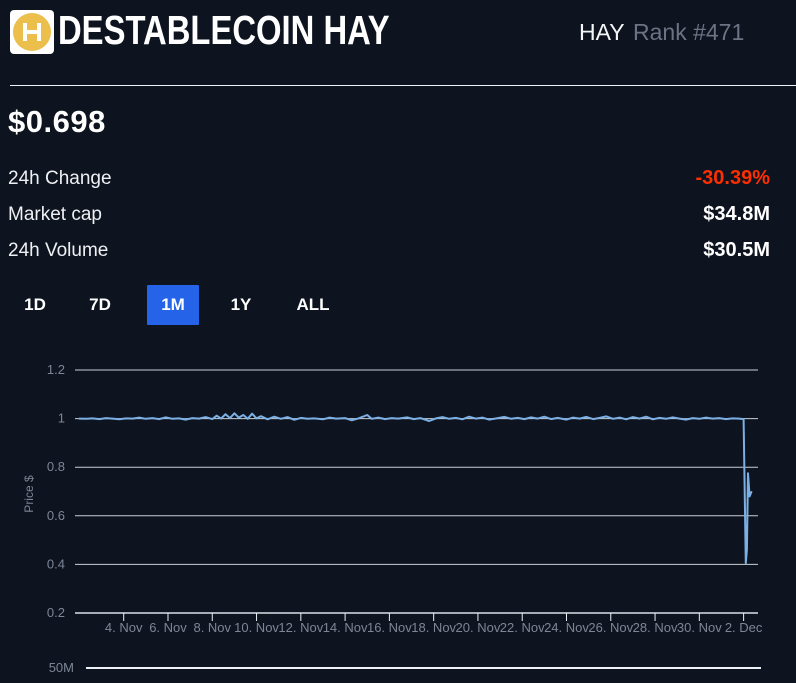 The height and width of the screenshot is (683, 796). I want to click on stat-value-24h-change: -30.39%, so click(733, 178).